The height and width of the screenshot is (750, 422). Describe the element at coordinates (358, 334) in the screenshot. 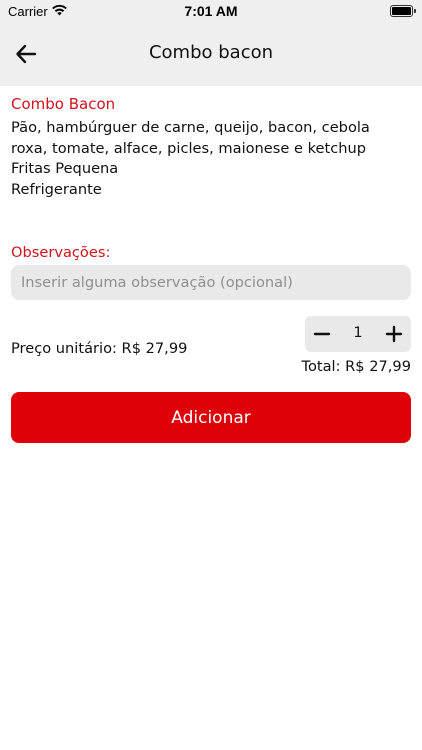

I see `quantity-stepper: 1` at that location.